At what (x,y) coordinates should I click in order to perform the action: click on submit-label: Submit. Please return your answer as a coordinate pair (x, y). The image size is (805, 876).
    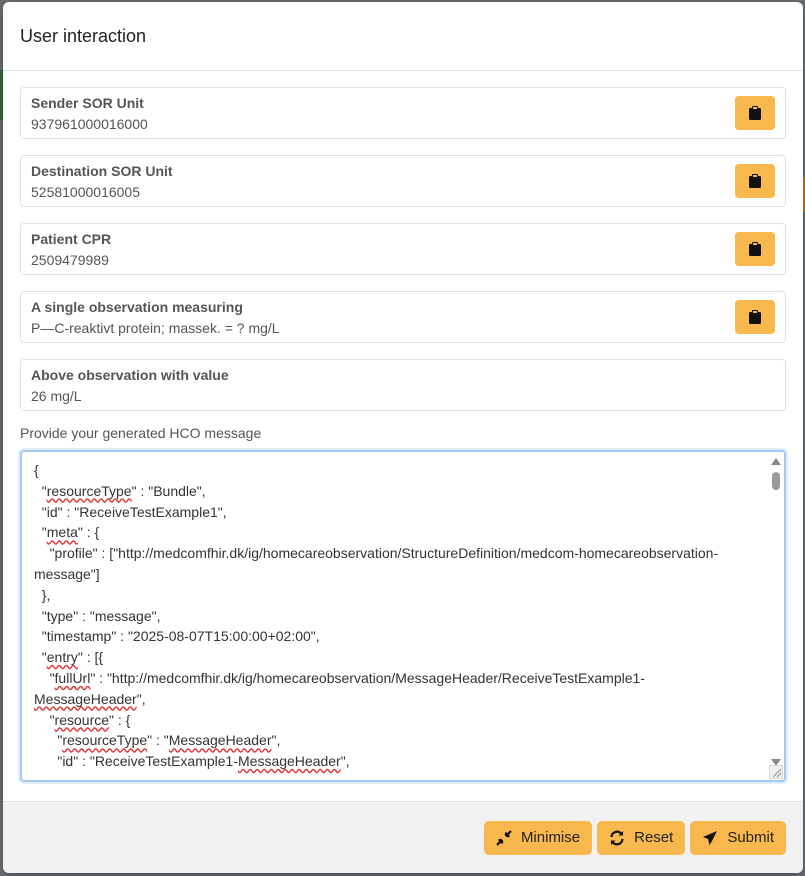
    Looking at the image, I should click on (750, 837).